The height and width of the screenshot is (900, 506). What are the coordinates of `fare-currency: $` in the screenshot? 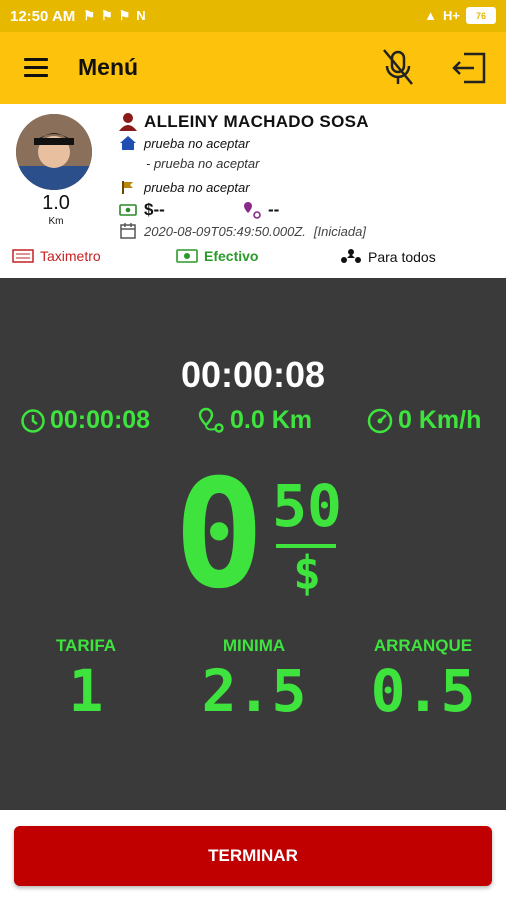 It's located at (307, 573).